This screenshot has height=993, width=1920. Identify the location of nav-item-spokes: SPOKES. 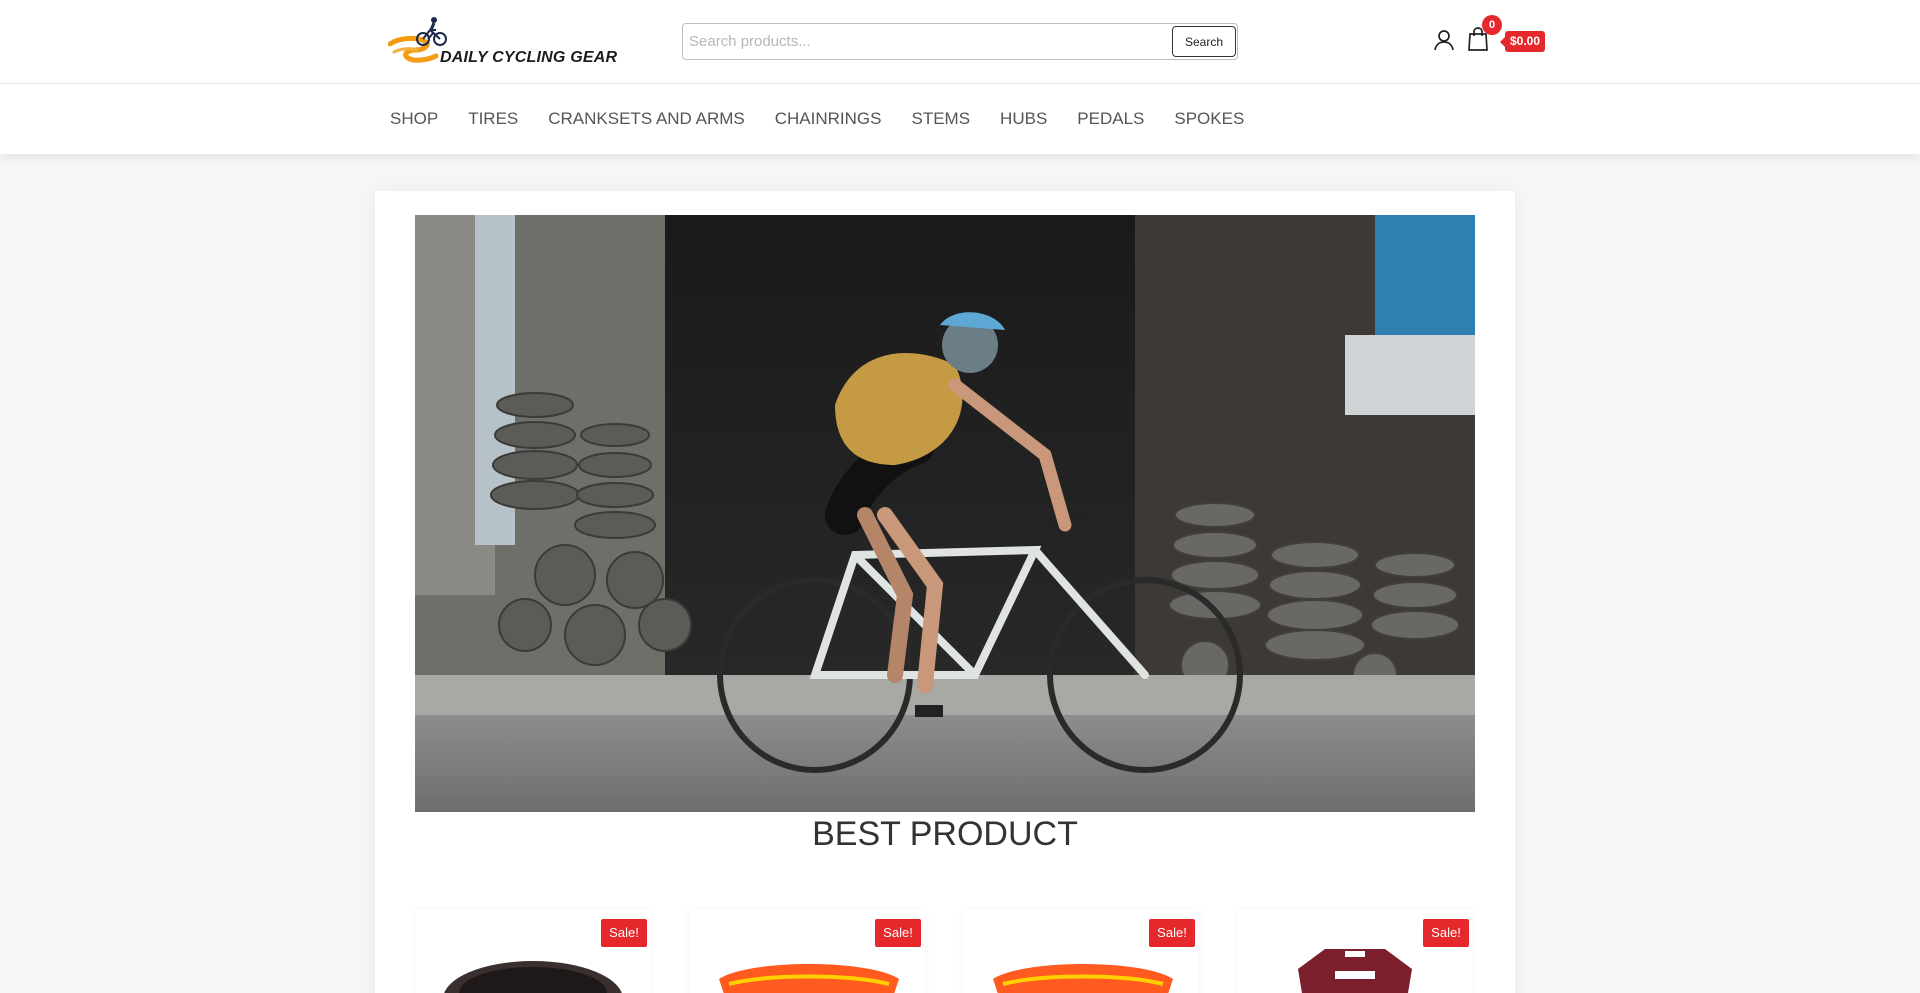
(1209, 119).